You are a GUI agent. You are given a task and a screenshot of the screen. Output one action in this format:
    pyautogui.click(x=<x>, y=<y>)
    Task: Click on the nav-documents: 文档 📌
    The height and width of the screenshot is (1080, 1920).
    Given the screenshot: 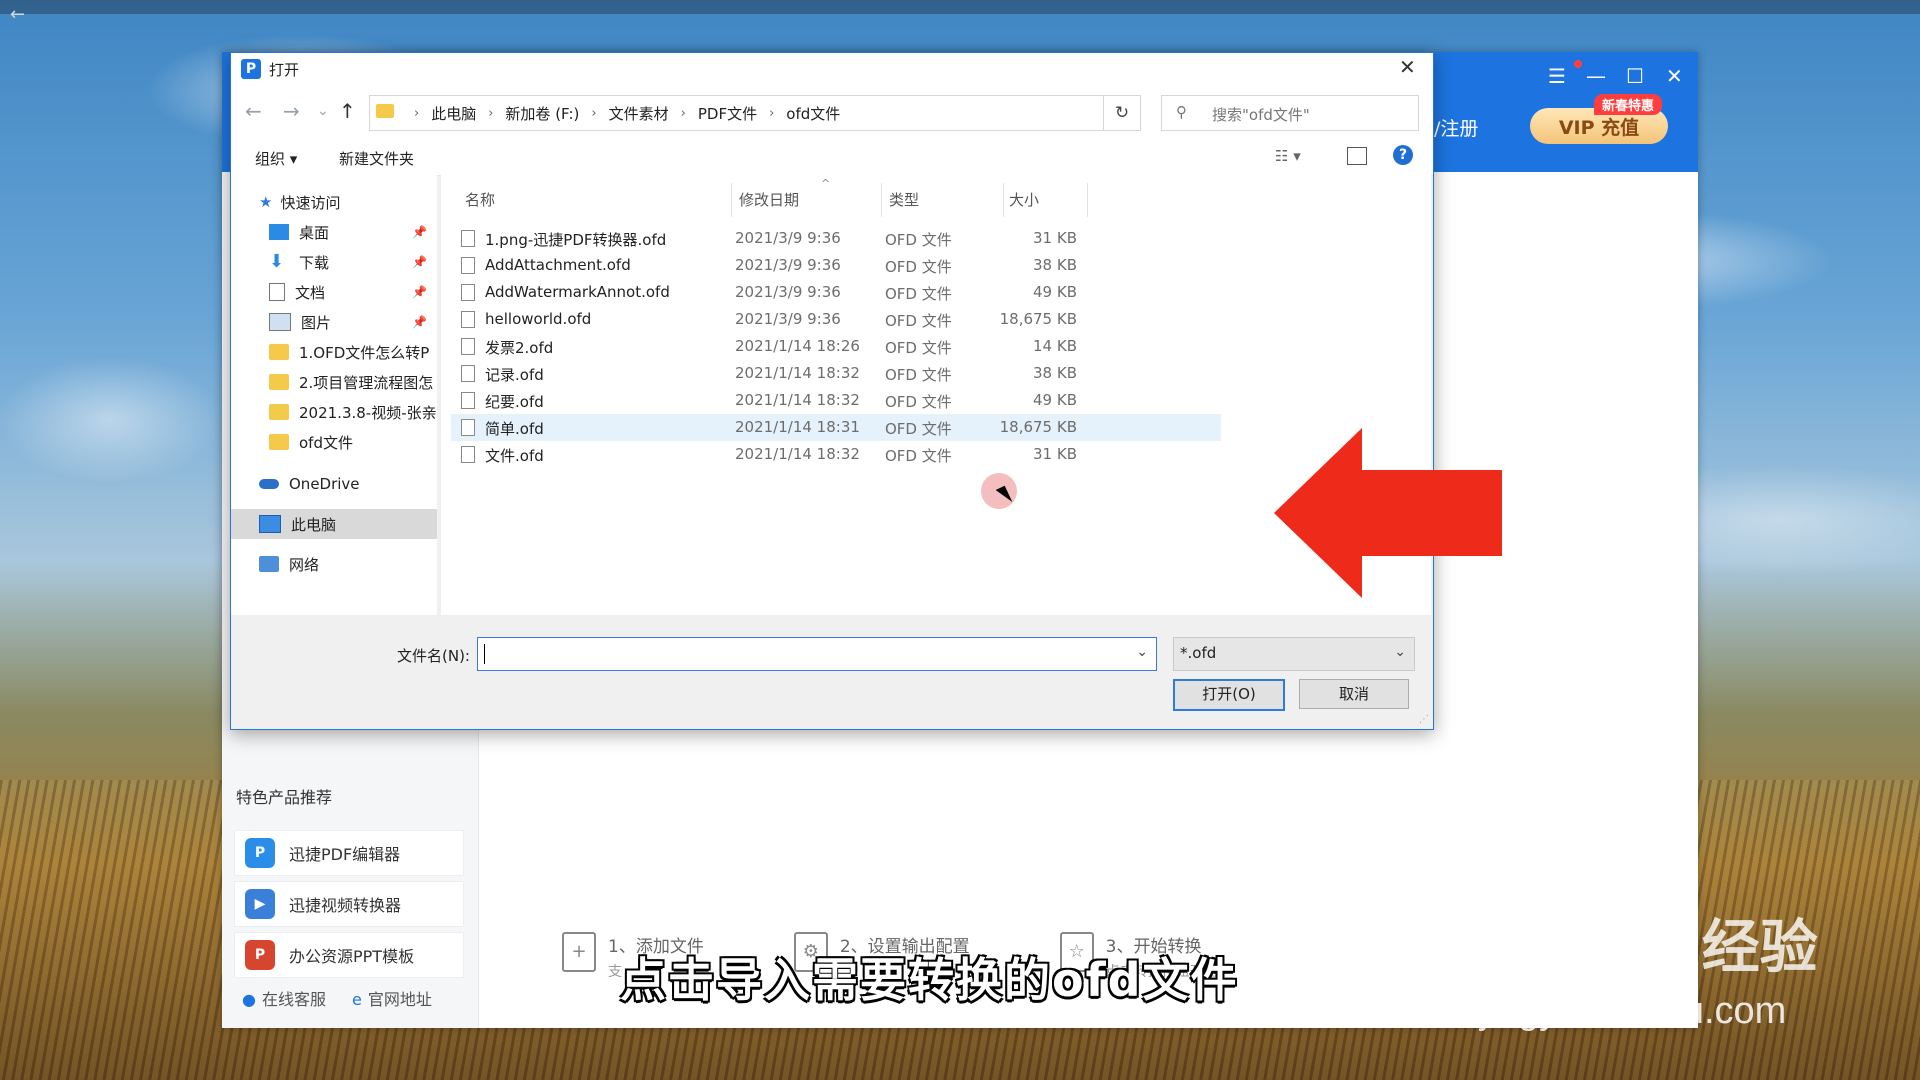 What is the action you would take?
    pyautogui.click(x=334, y=292)
    